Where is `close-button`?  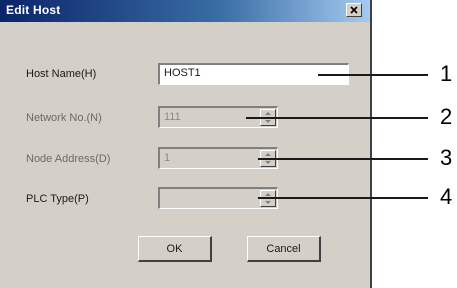
close-button is located at coordinates (354, 10).